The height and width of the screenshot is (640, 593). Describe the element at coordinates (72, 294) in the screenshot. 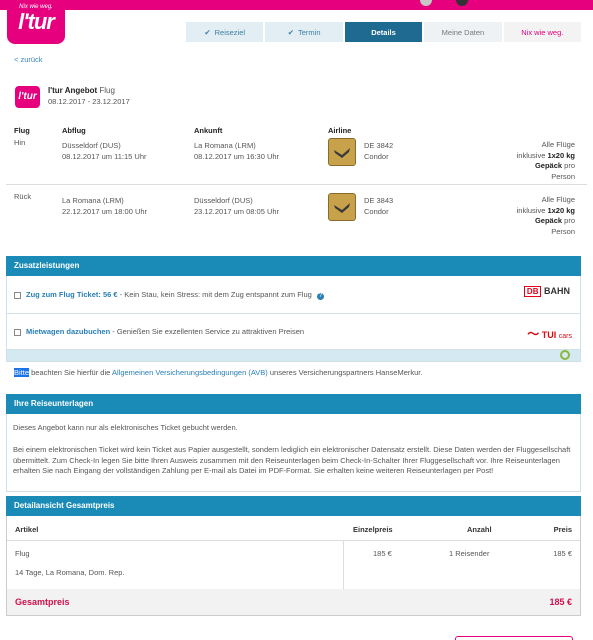

I see `train-link: Zug zum Flug Ticket: 56 €` at that location.